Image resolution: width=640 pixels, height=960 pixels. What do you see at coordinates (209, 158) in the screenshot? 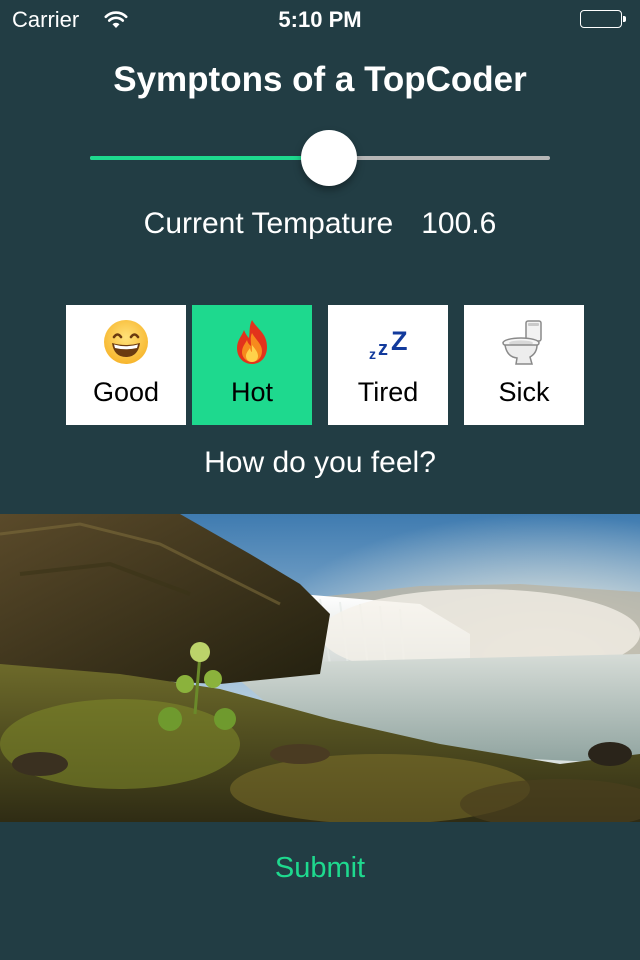
I see `slider-fill` at bounding box center [209, 158].